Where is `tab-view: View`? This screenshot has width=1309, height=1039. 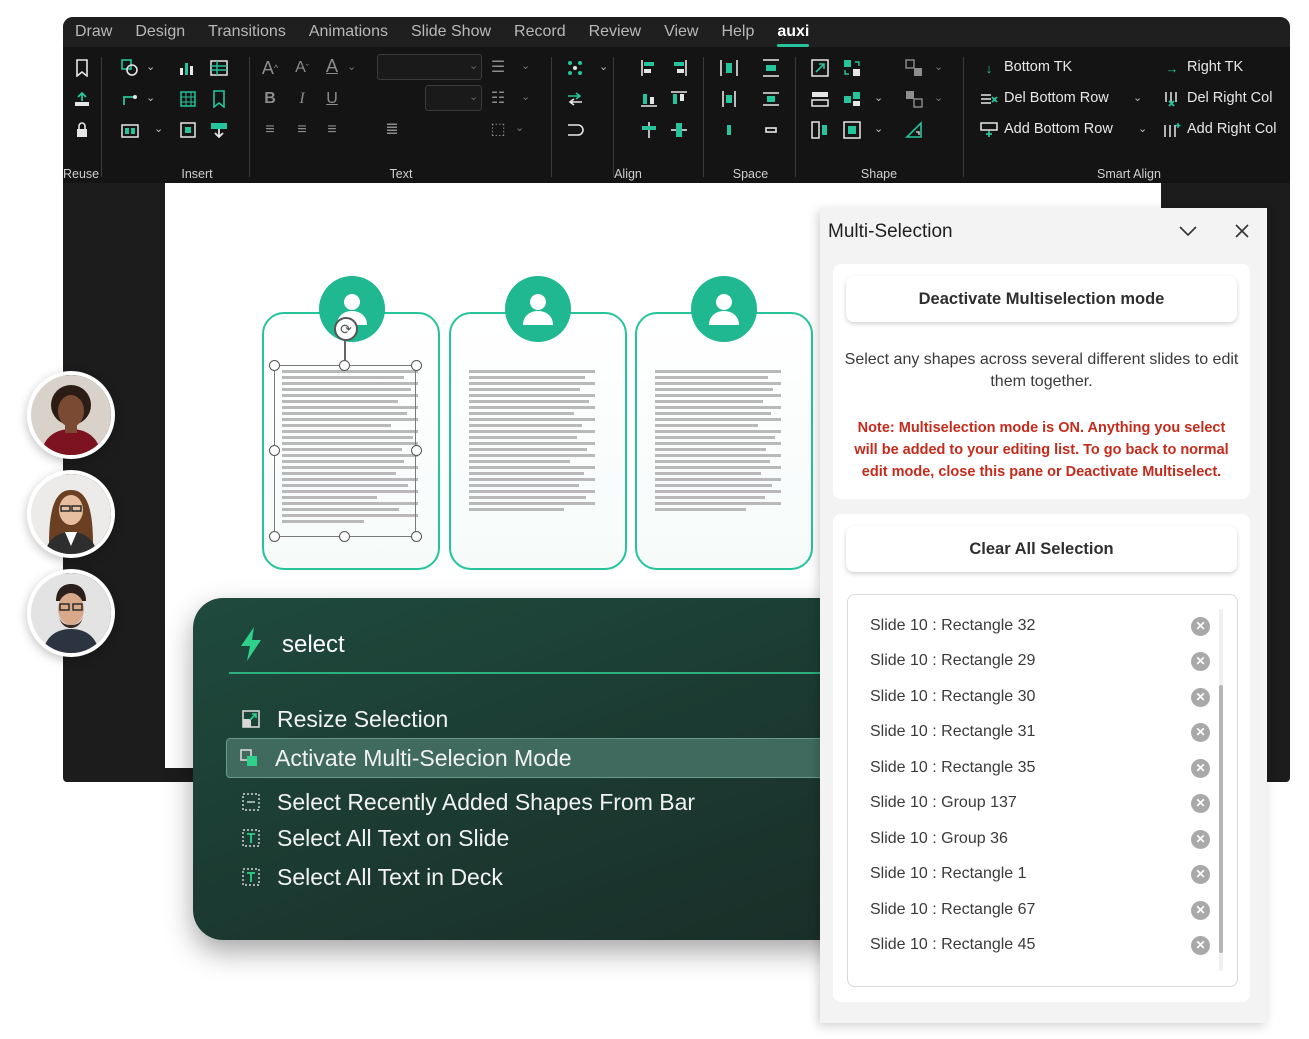
tab-view: View is located at coordinates (681, 32).